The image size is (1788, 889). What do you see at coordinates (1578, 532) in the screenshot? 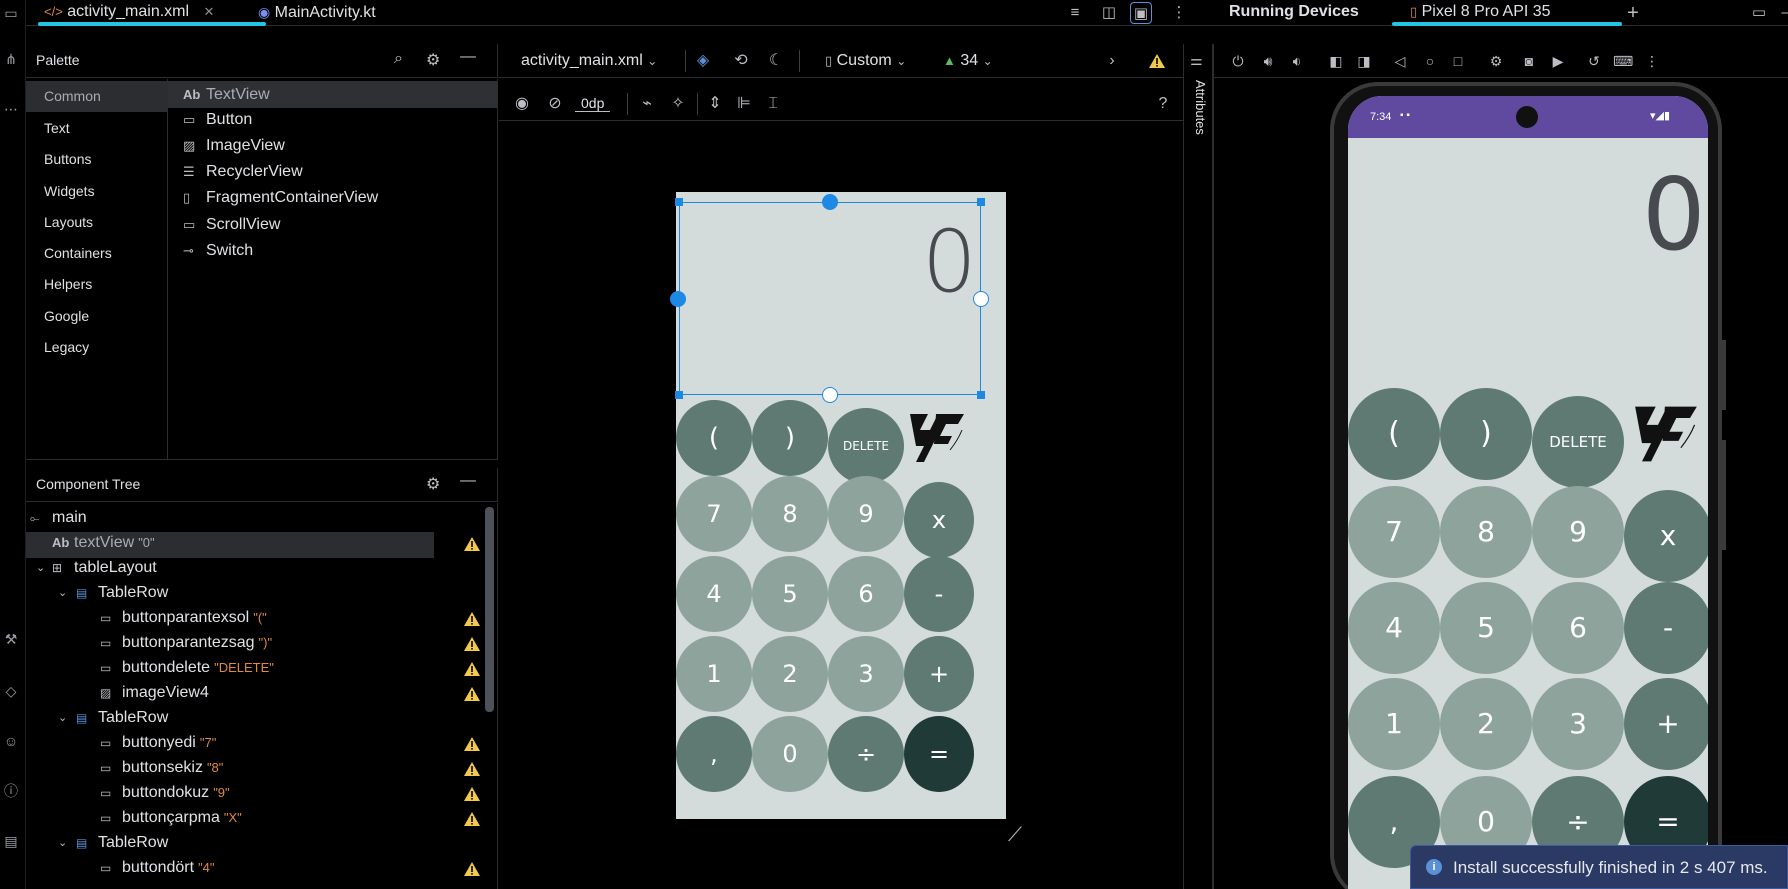
I see `device-key-9: 9` at bounding box center [1578, 532].